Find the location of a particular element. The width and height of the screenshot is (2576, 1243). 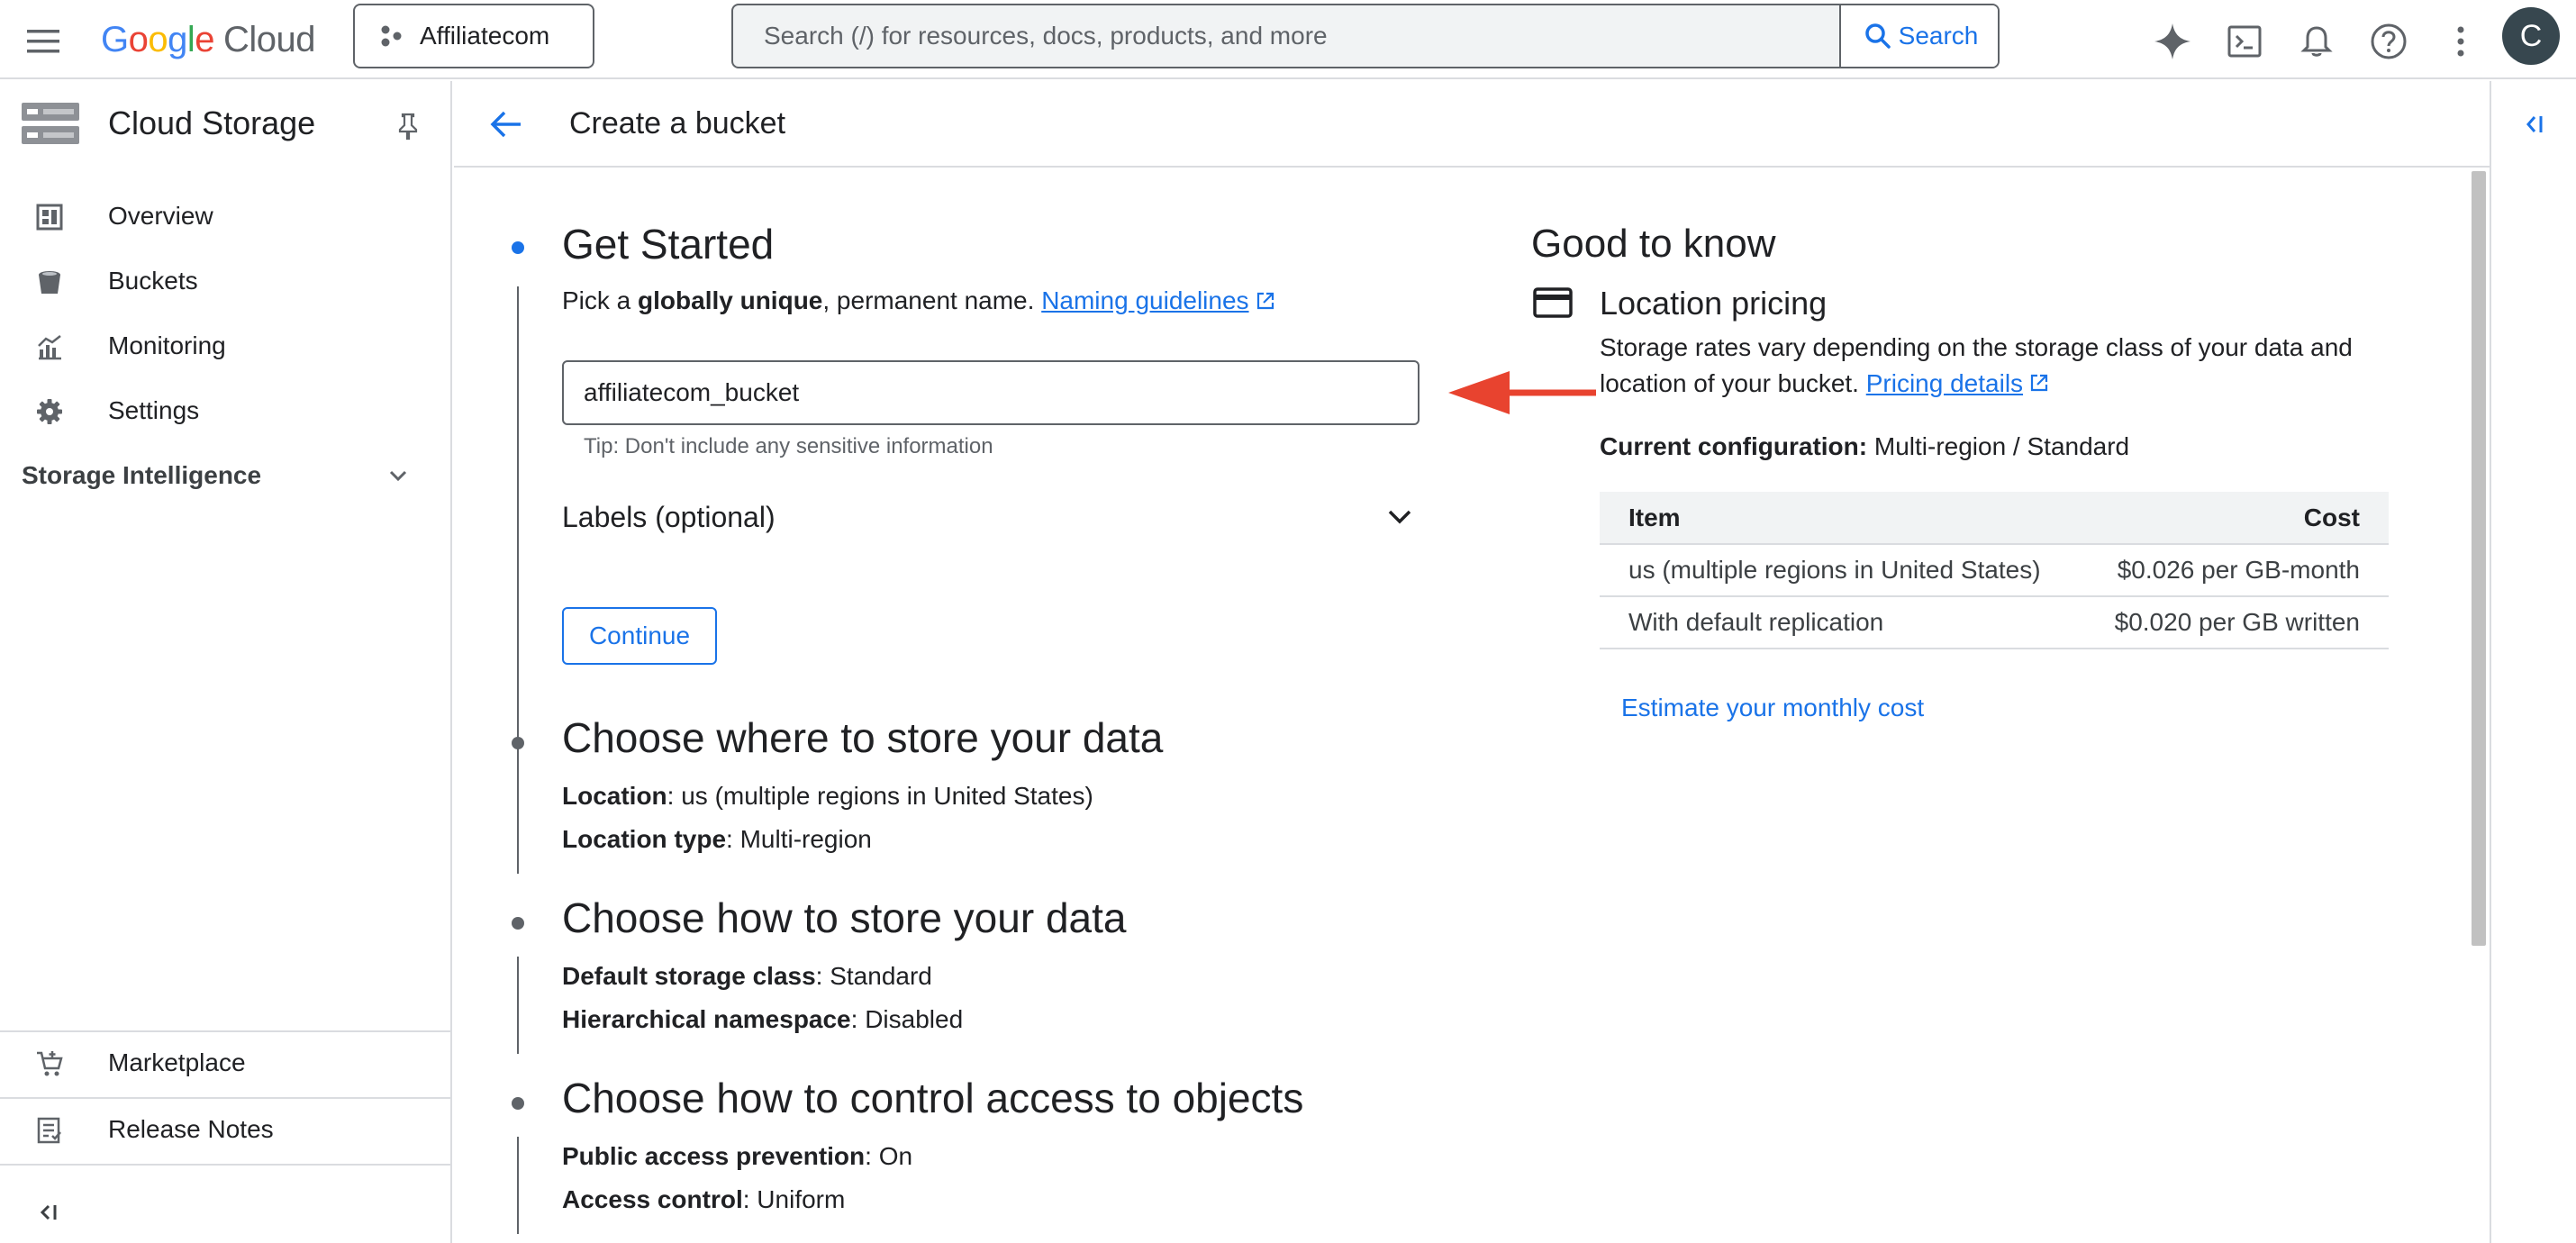

arrow-back-icon is located at coordinates (505, 124).